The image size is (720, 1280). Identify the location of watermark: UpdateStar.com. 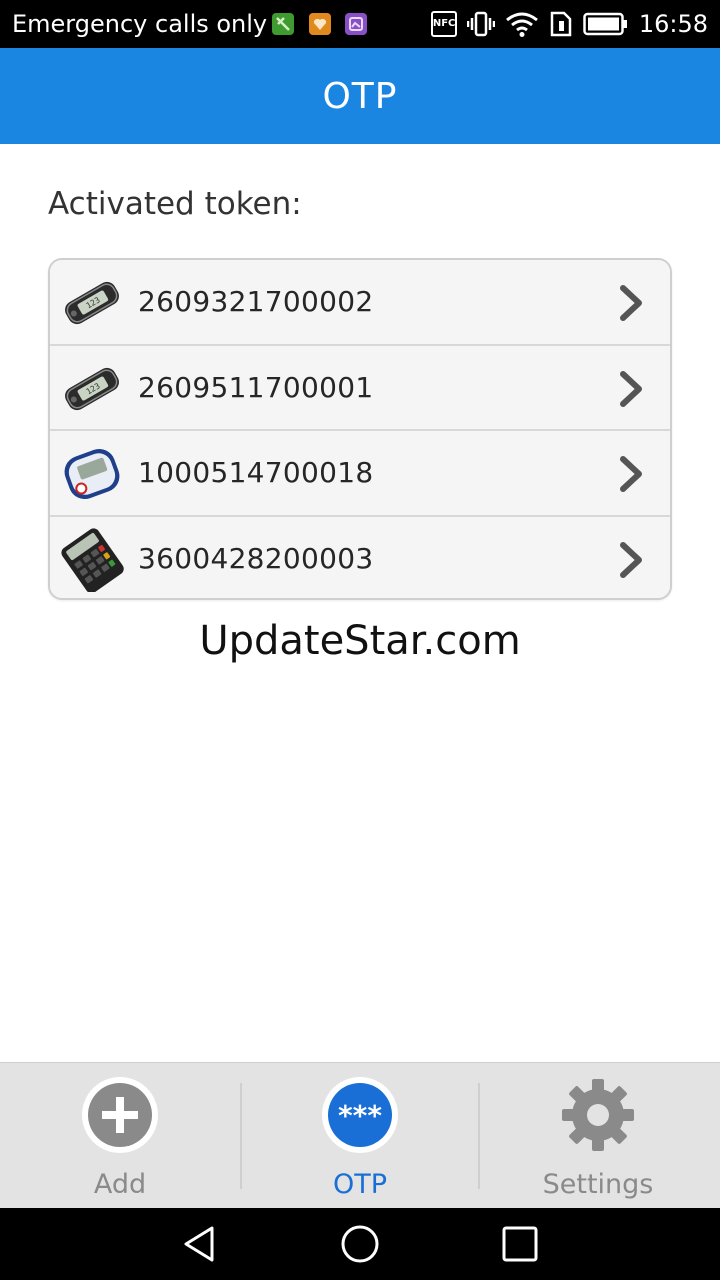
(360, 641).